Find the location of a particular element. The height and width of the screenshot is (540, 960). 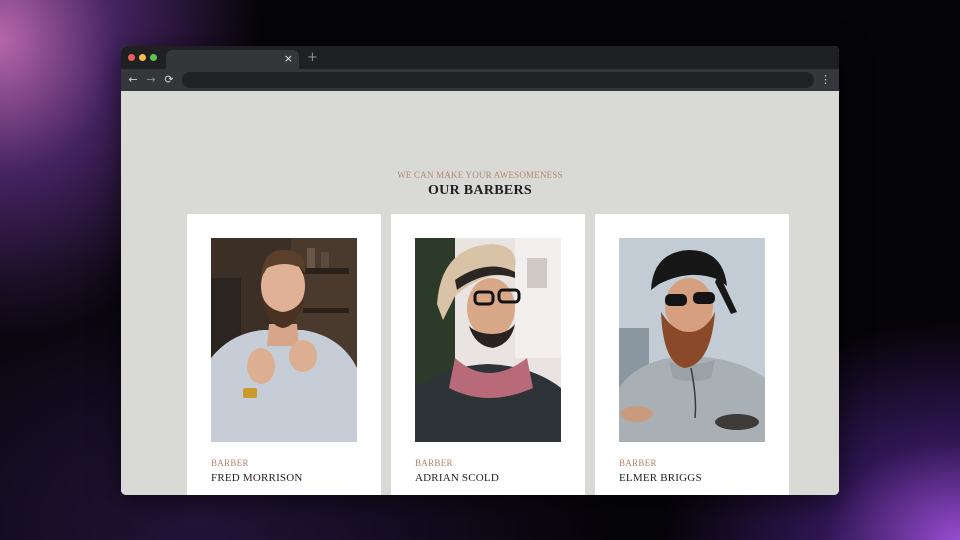

barber-name: ELMER BRIGGS is located at coordinates (660, 478).